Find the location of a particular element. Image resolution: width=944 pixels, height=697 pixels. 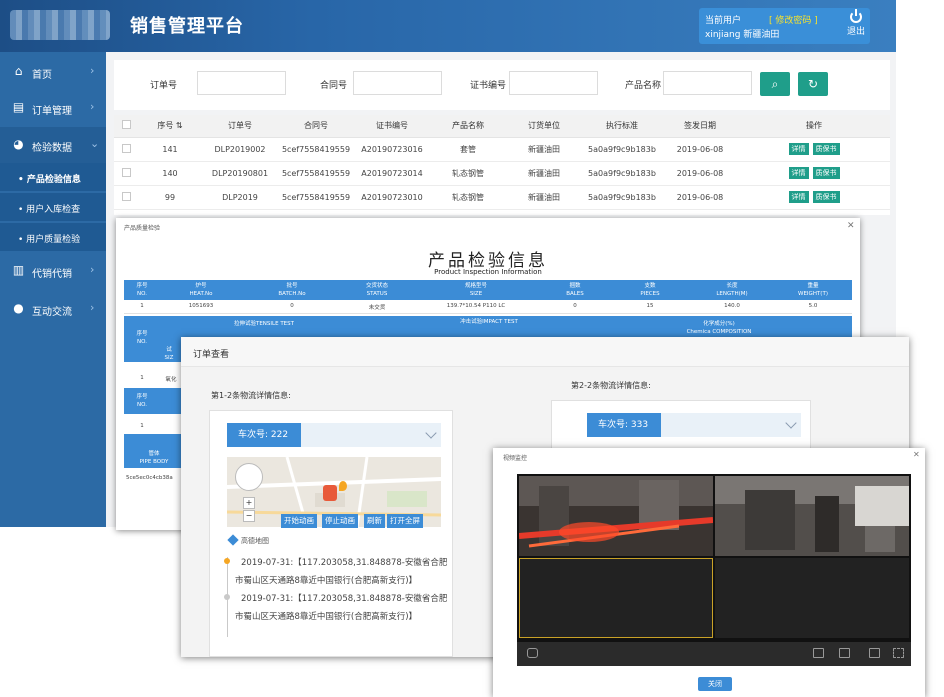

filter-bar: 订单号 合同号 证书编号 产品名称 ⌕ ↻ is located at coordinates (502, 85).